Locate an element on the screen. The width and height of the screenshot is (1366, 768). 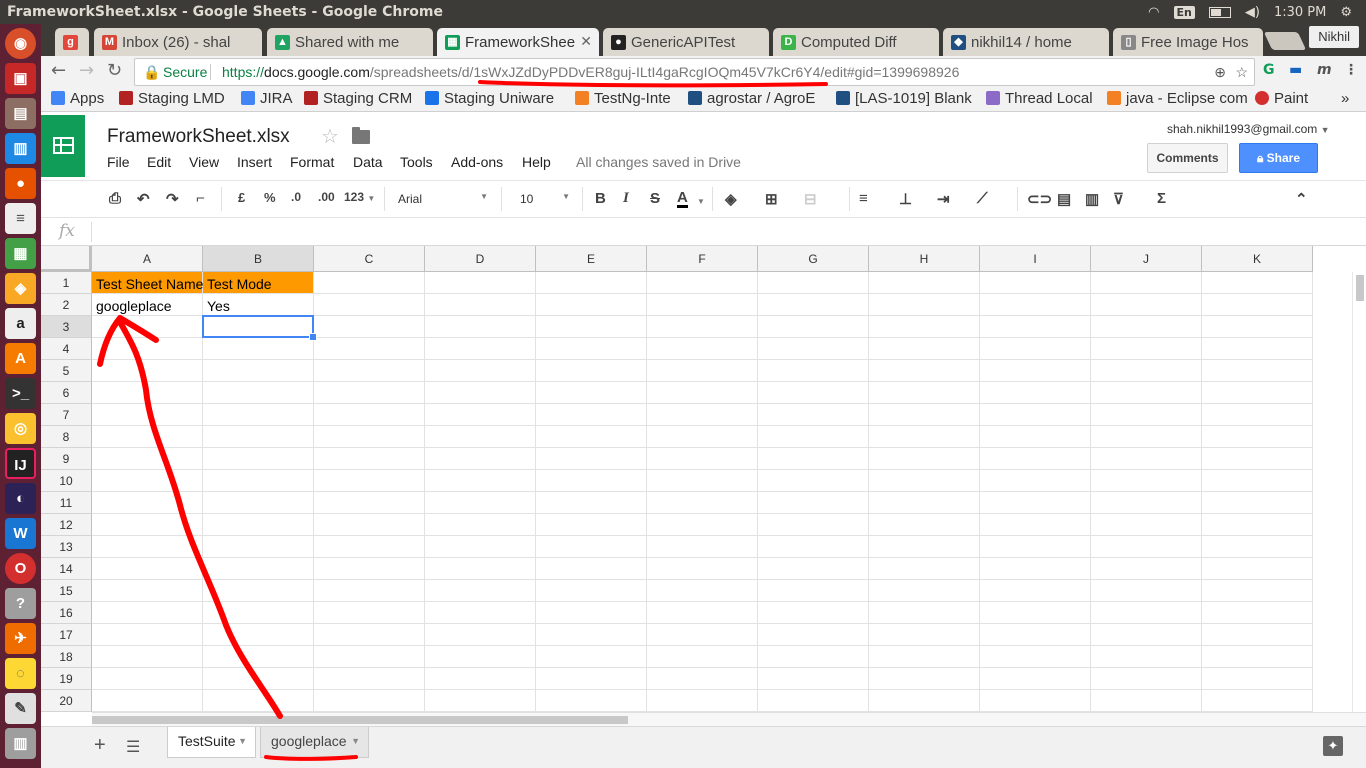
cell-j11 is located at coordinates (1146, 503).